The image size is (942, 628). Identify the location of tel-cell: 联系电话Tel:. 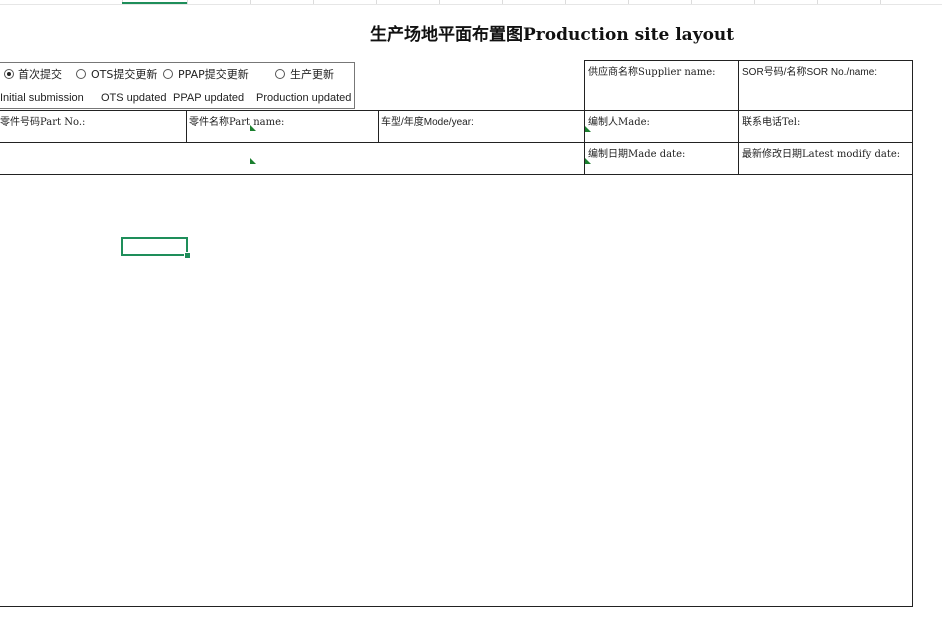
(771, 120).